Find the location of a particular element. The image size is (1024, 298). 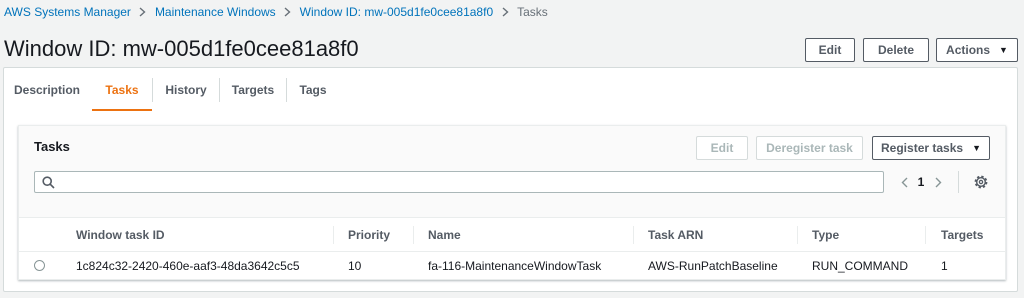

cell-priority: 10 is located at coordinates (355, 266).